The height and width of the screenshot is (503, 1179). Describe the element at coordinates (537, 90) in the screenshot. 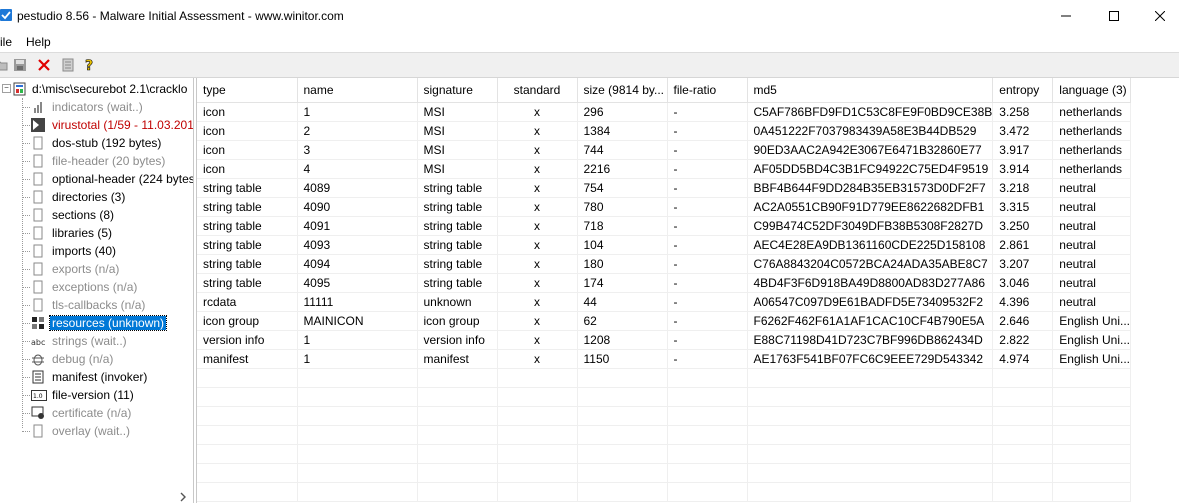

I see `column-header-3: standard` at that location.